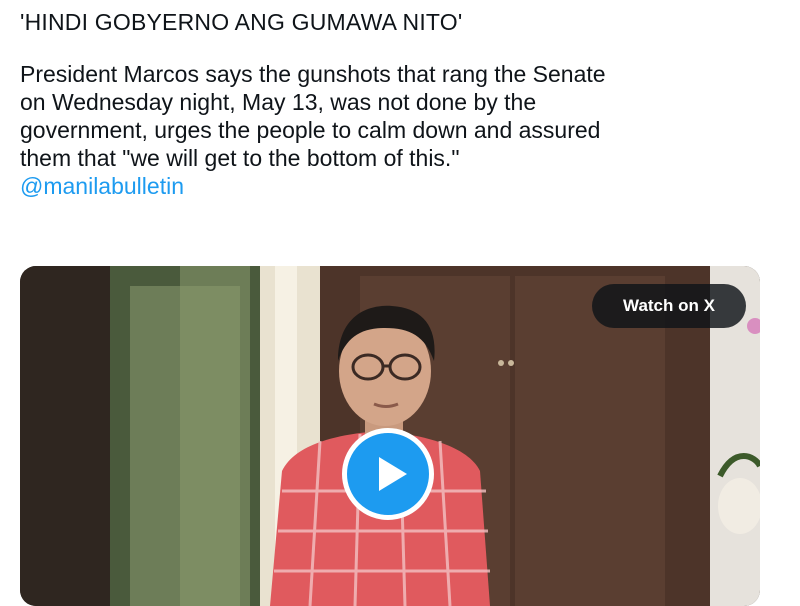  I want to click on post-headline: 'HINDI GOBYERNO ANG GUMAWA NITO', so click(241, 22).